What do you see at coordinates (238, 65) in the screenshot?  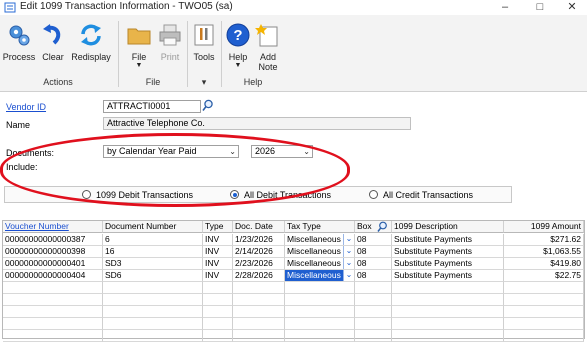 I see `help-dropdown-arrow: ▼` at bounding box center [238, 65].